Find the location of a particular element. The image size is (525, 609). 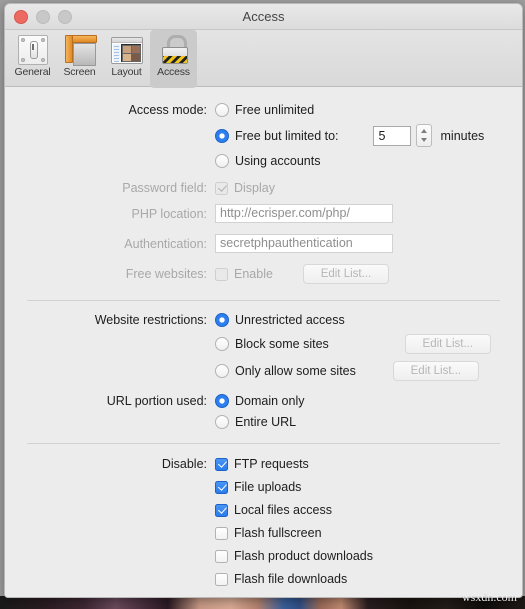

minutes-unit-label: minutes is located at coordinates (462, 135).